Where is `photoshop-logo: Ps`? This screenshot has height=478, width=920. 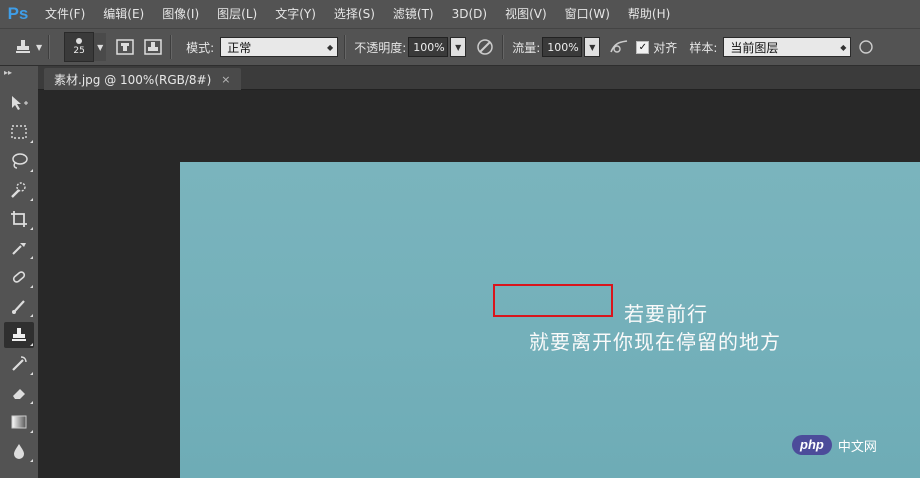 photoshop-logo: Ps is located at coordinates (18, 13).